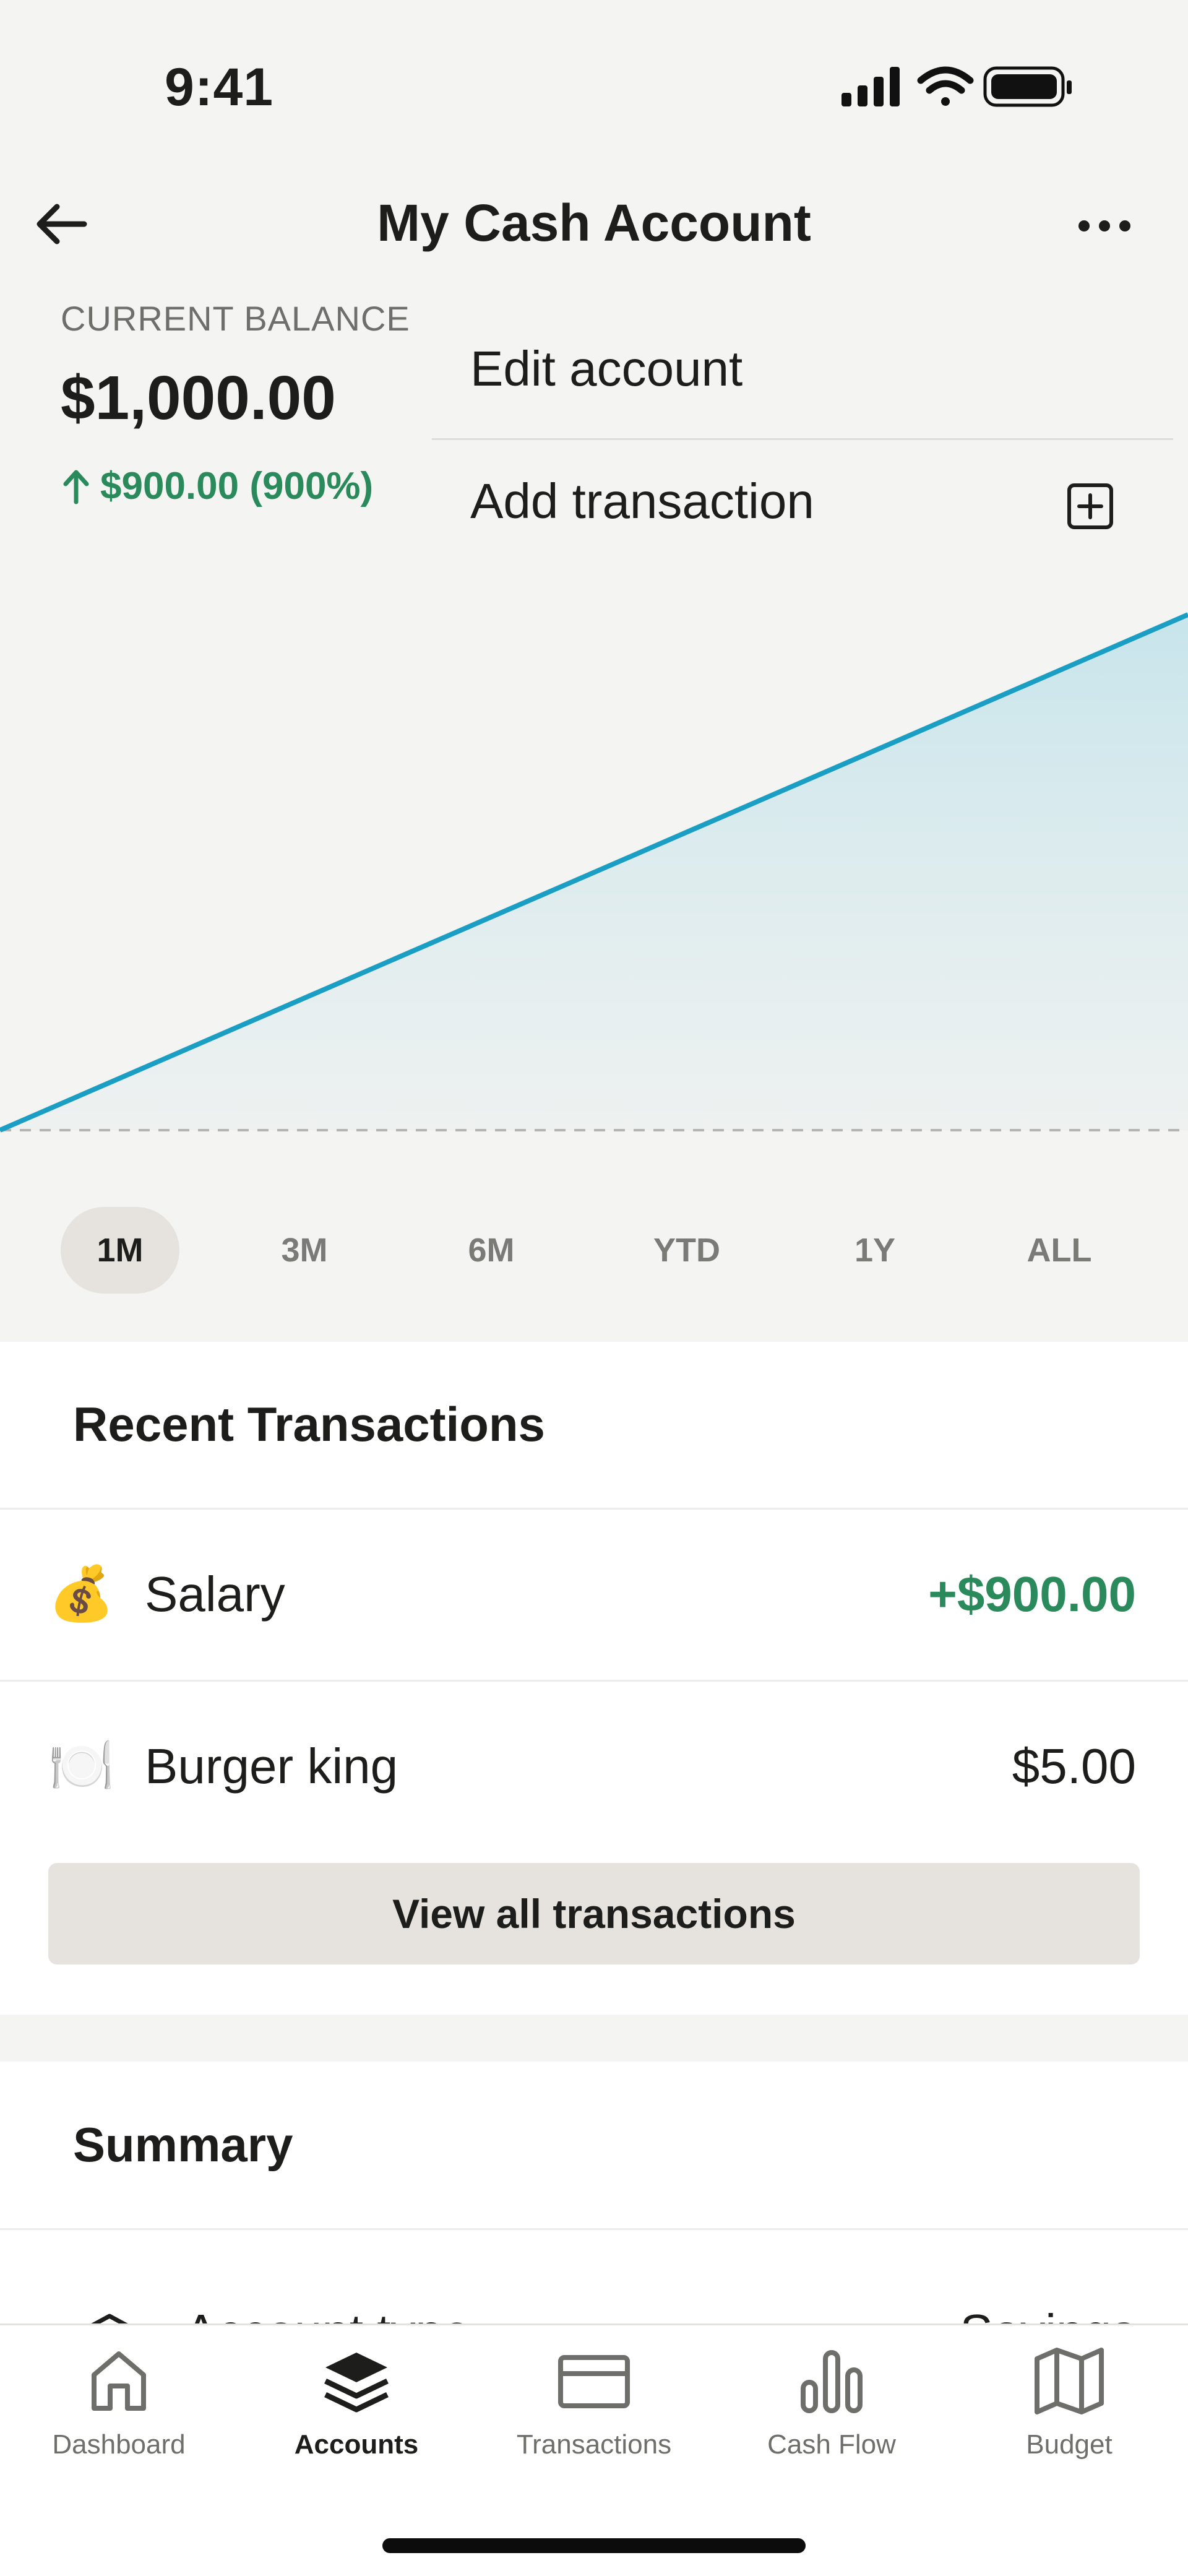 The image size is (1188, 2576). Describe the element at coordinates (198, 398) in the screenshot. I see `balance-value: $1,000.00` at that location.